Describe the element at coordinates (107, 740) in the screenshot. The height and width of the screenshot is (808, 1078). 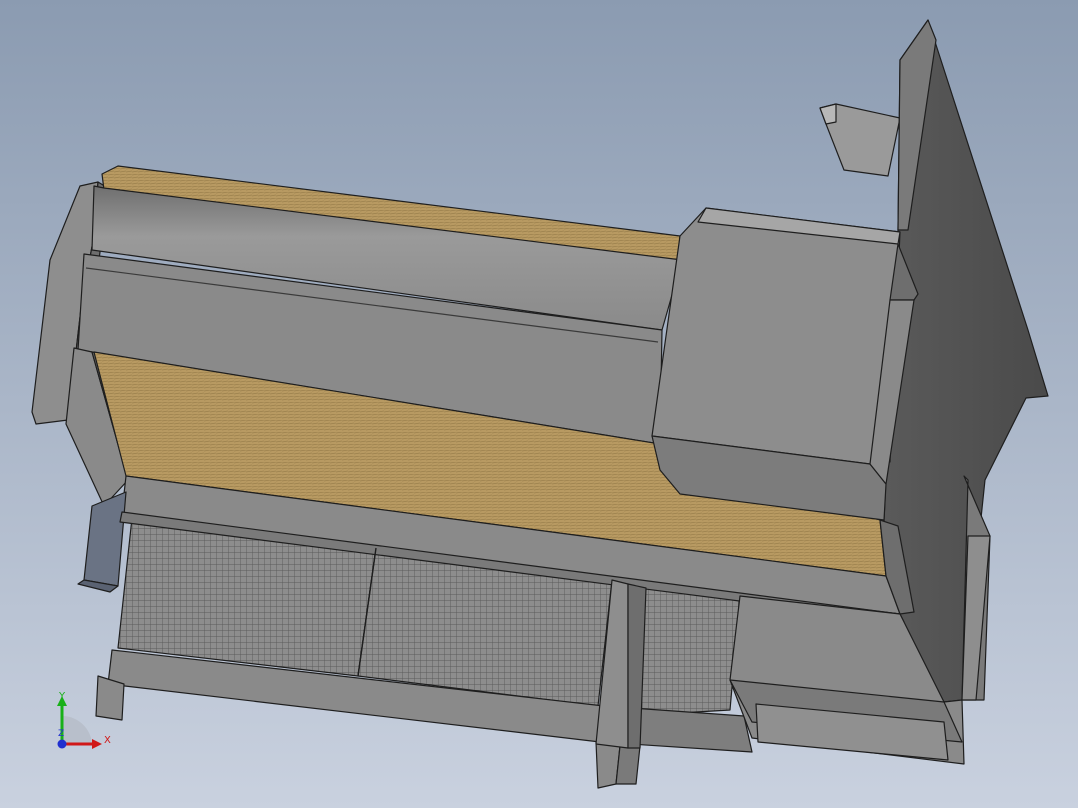
I see `triad-x-label: X` at that location.